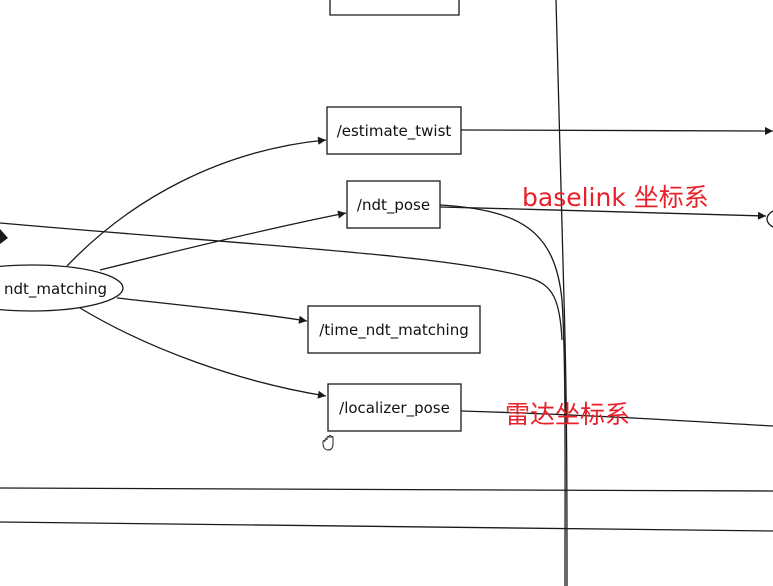 The height and width of the screenshot is (586, 773). What do you see at coordinates (212, 310) in the screenshot?
I see `edge-to-time-ndt-matching` at bounding box center [212, 310].